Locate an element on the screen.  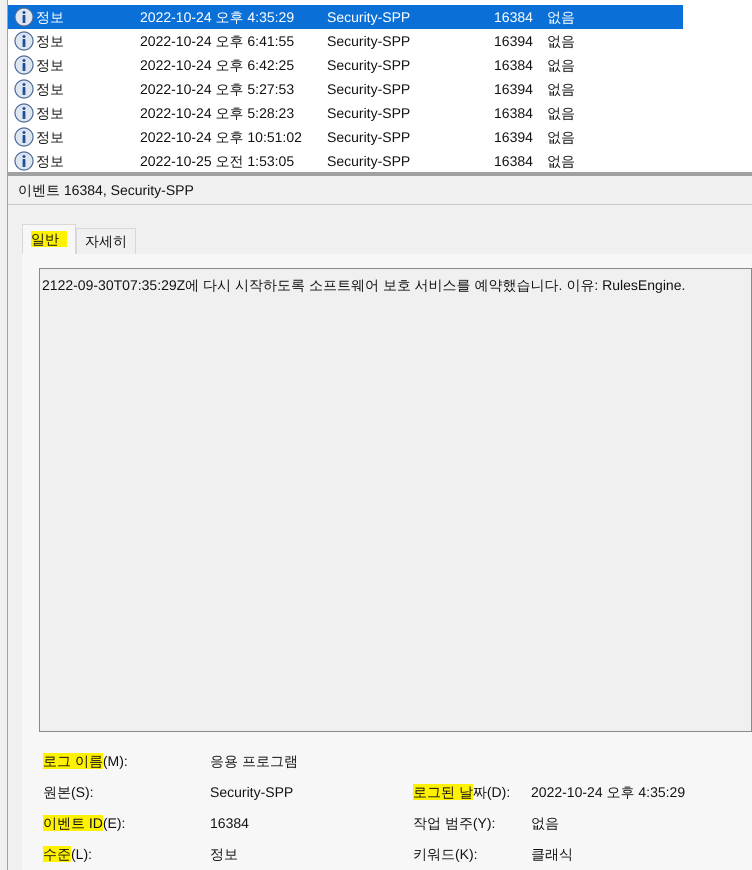
tab: 일반 is located at coordinates (49, 239).